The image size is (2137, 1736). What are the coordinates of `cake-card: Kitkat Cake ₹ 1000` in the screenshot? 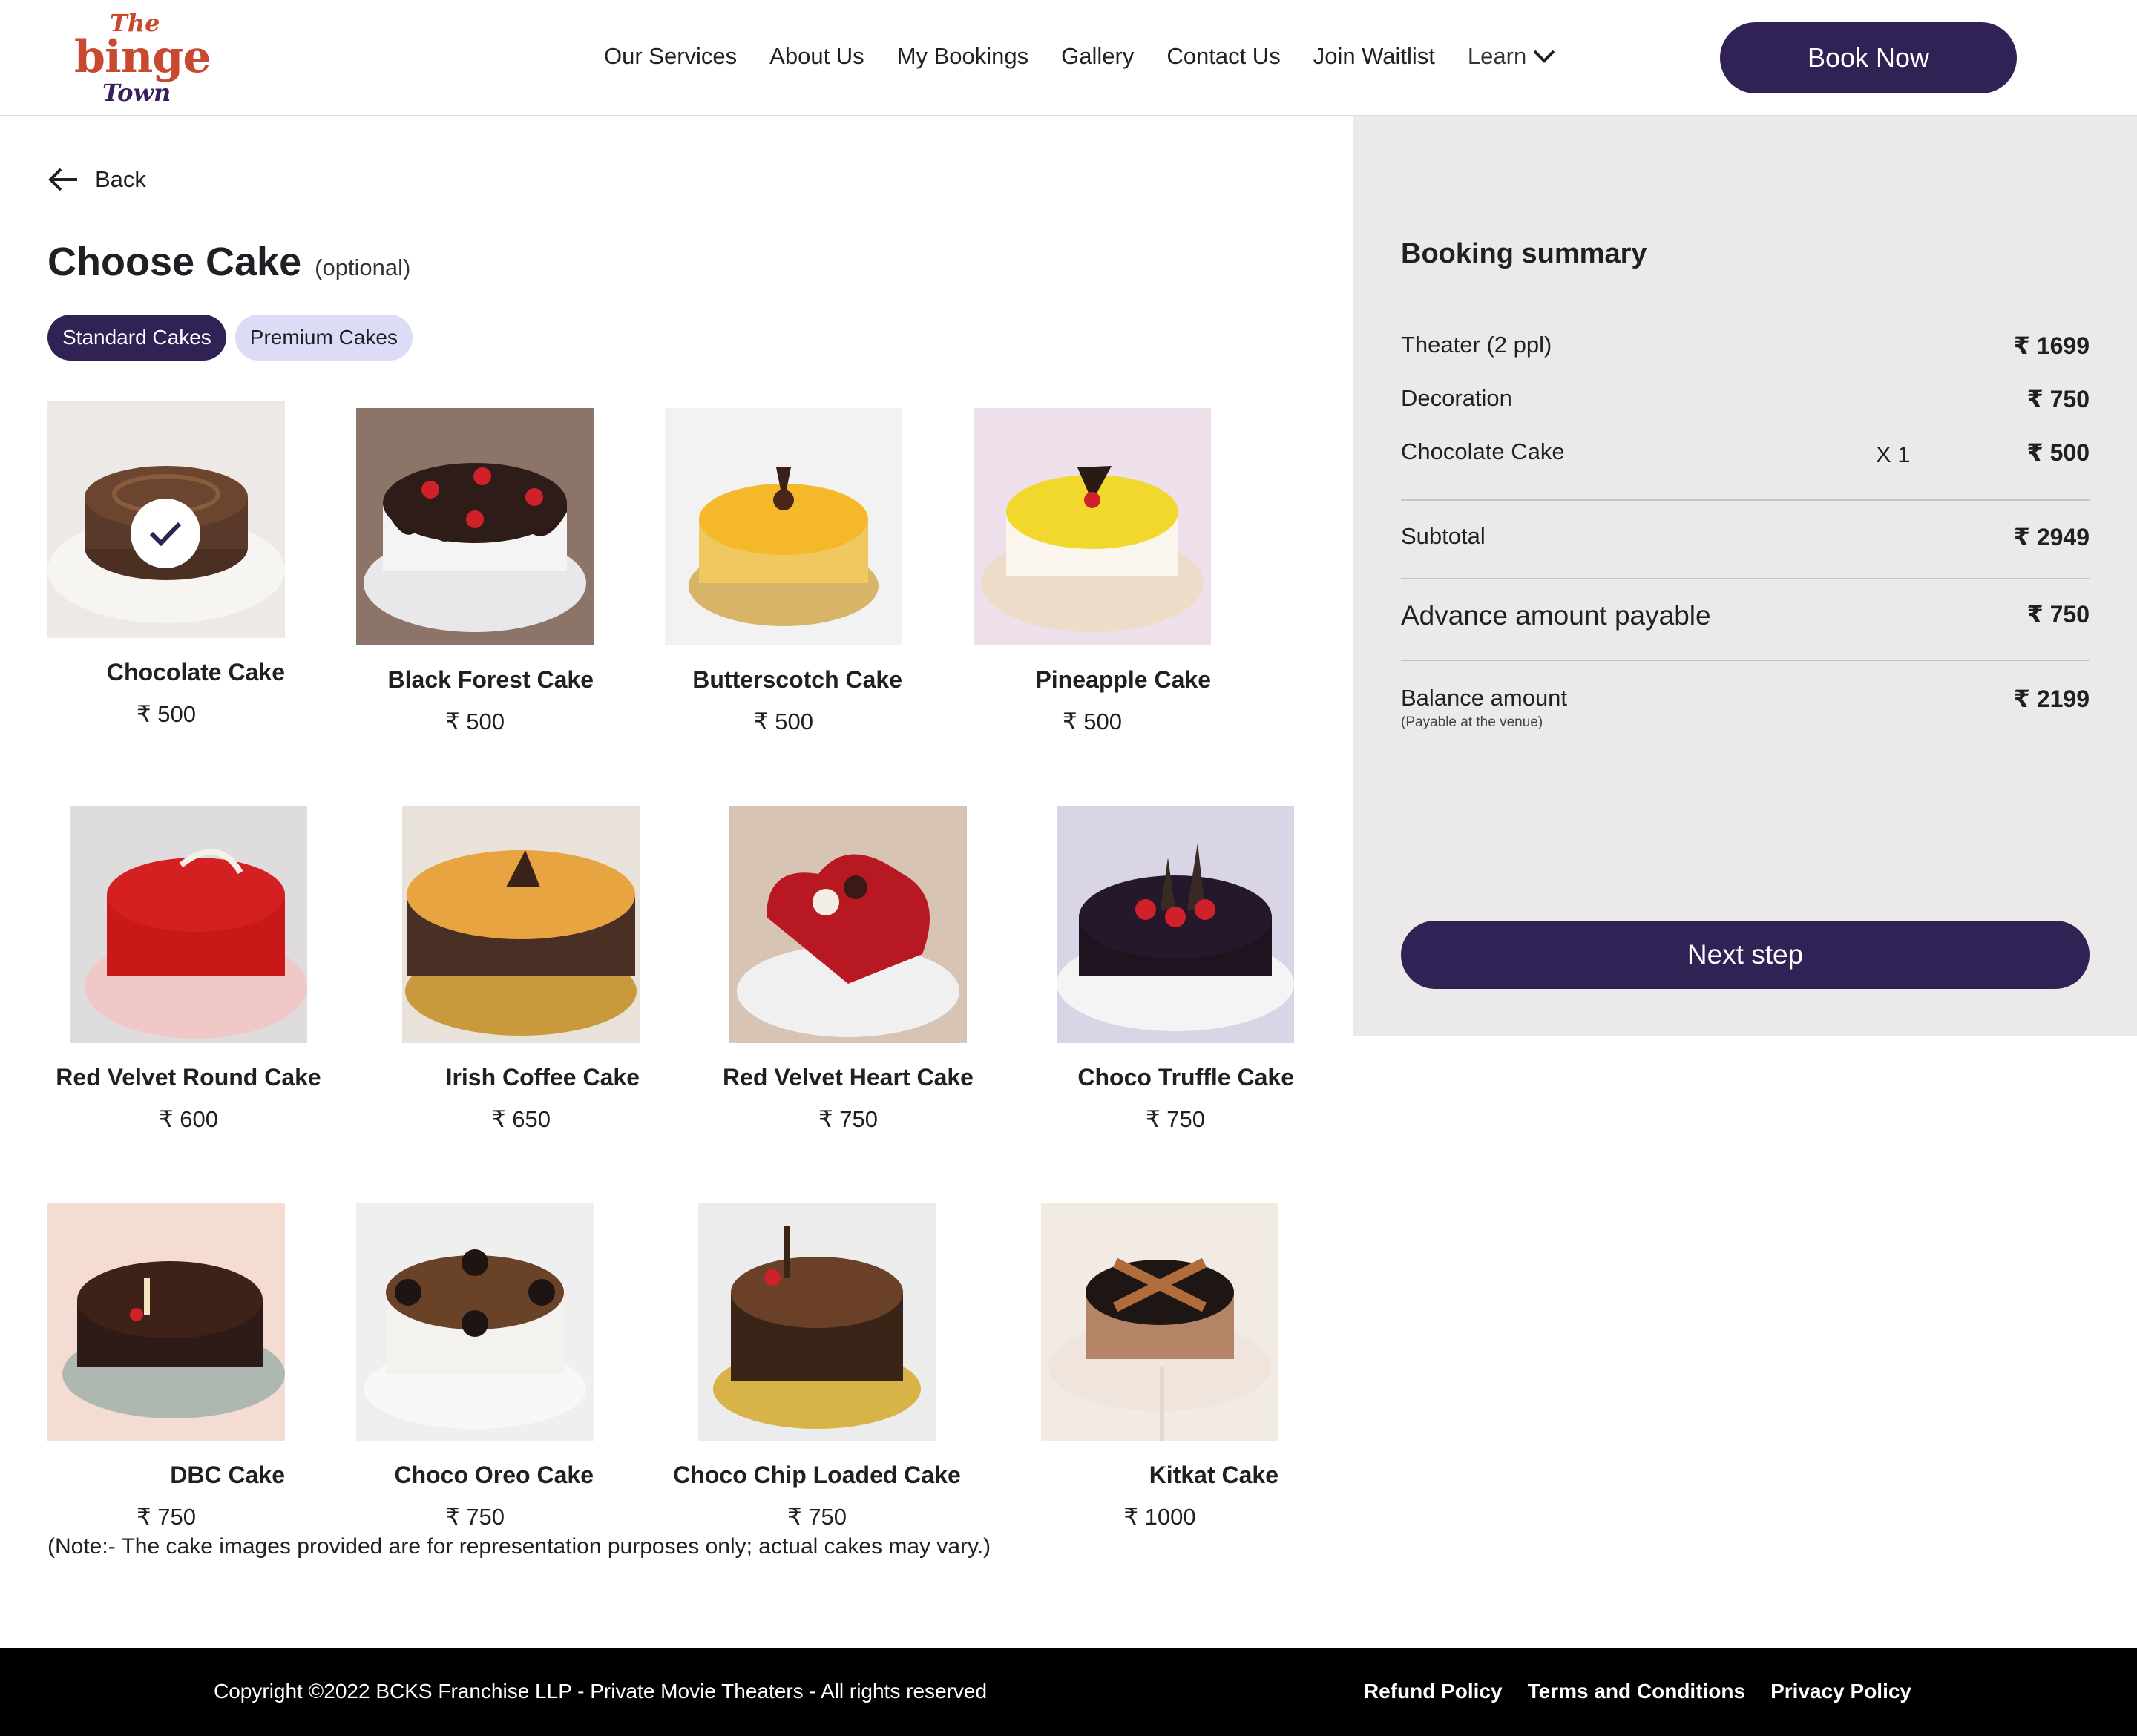 It's located at (1159, 1367).